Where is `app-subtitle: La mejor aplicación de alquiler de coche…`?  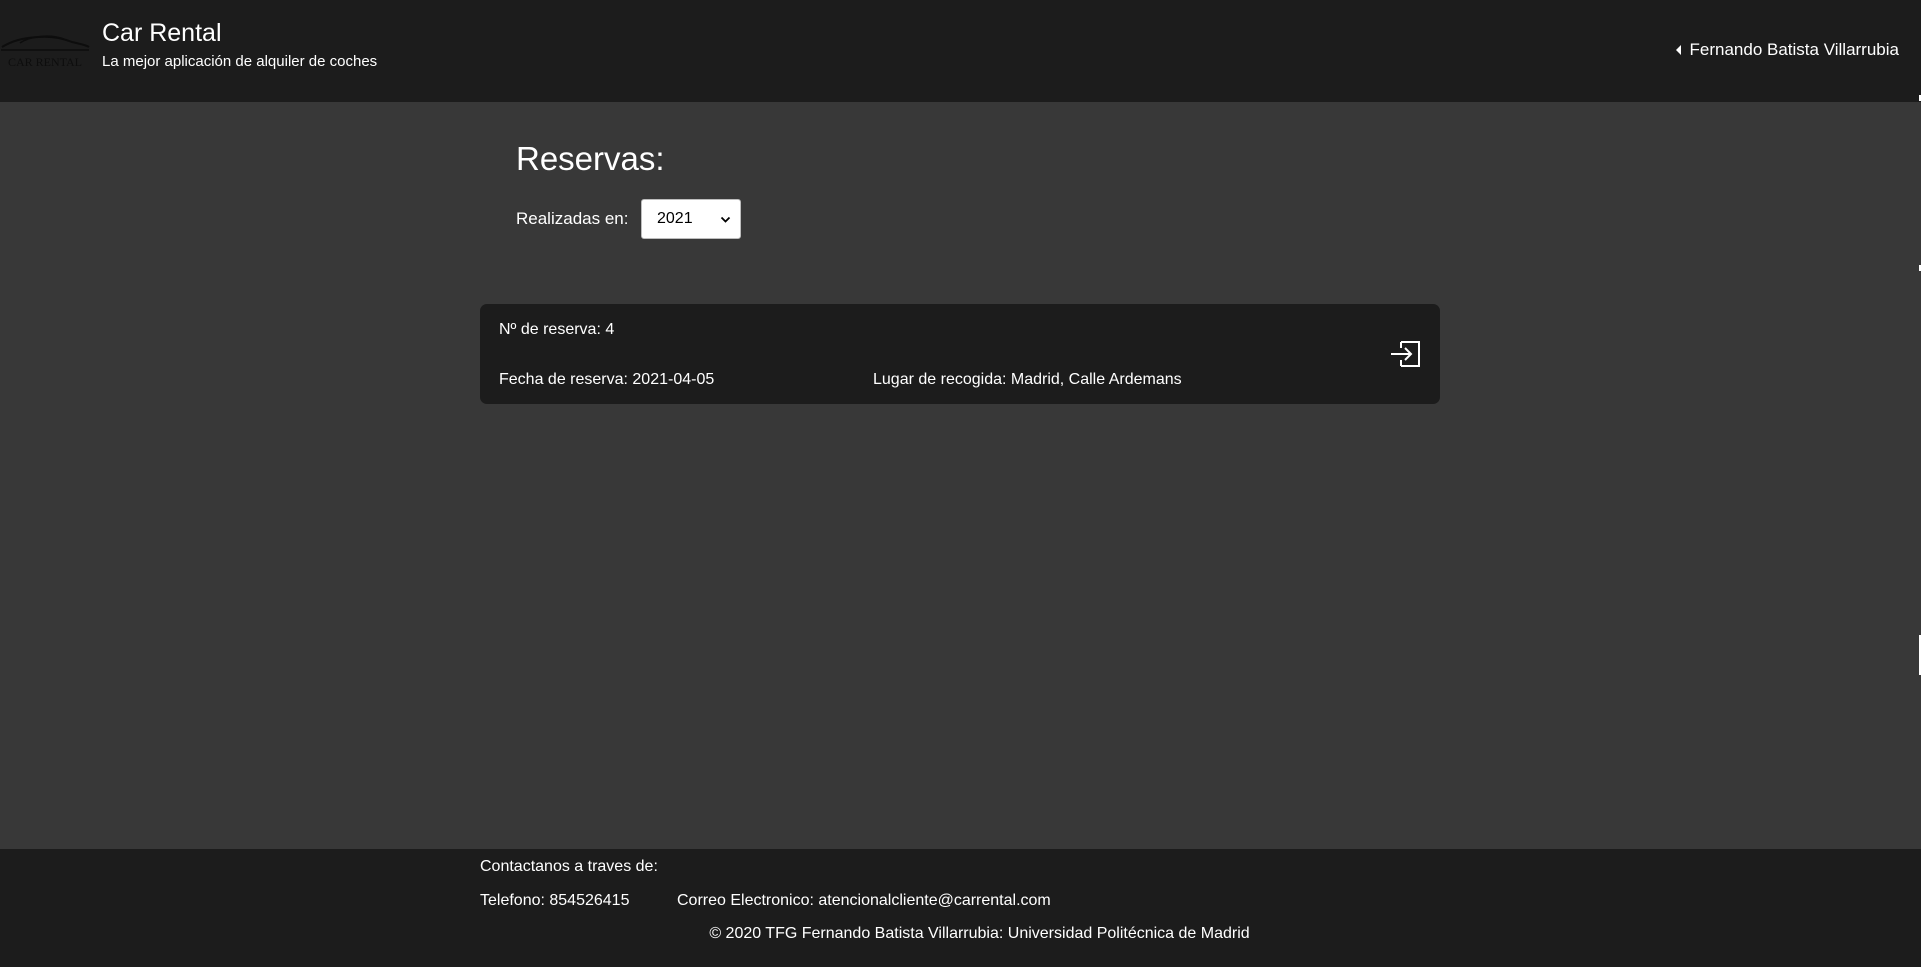 app-subtitle: La mejor aplicación de alquiler de coche… is located at coordinates (240, 61).